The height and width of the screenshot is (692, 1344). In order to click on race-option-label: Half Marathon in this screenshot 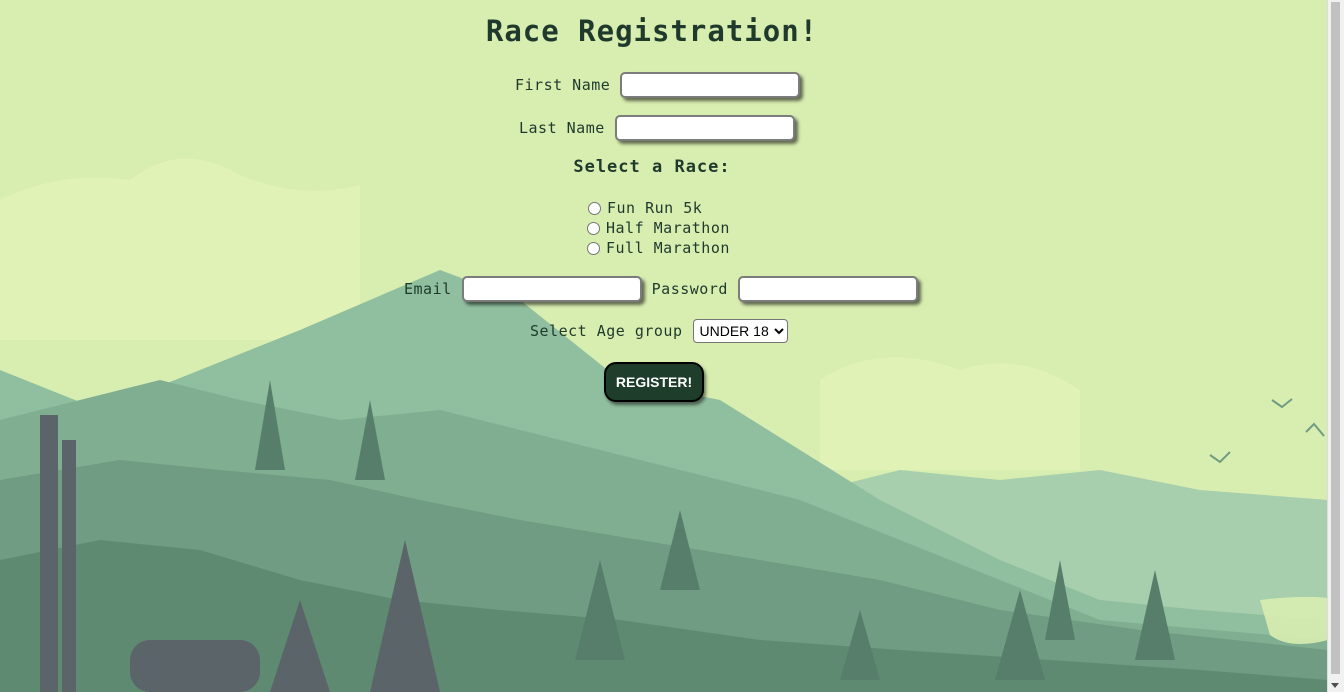, I will do `click(668, 228)`.